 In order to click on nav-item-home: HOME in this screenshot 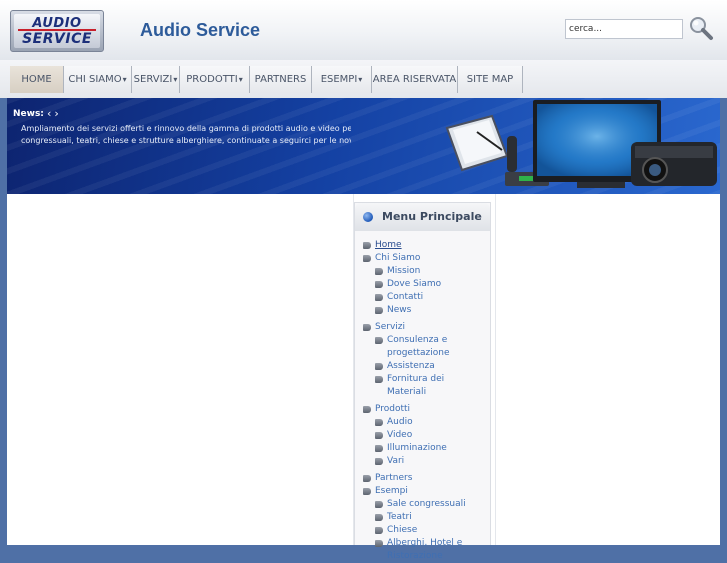, I will do `click(37, 79)`.